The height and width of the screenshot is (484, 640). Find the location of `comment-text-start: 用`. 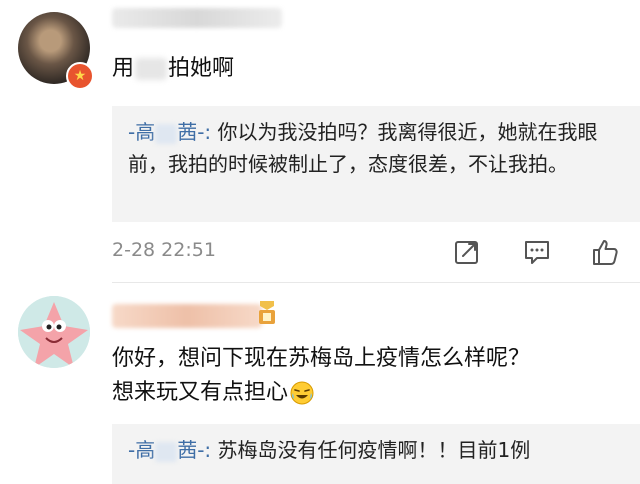

comment-text-start: 用 is located at coordinates (123, 68).